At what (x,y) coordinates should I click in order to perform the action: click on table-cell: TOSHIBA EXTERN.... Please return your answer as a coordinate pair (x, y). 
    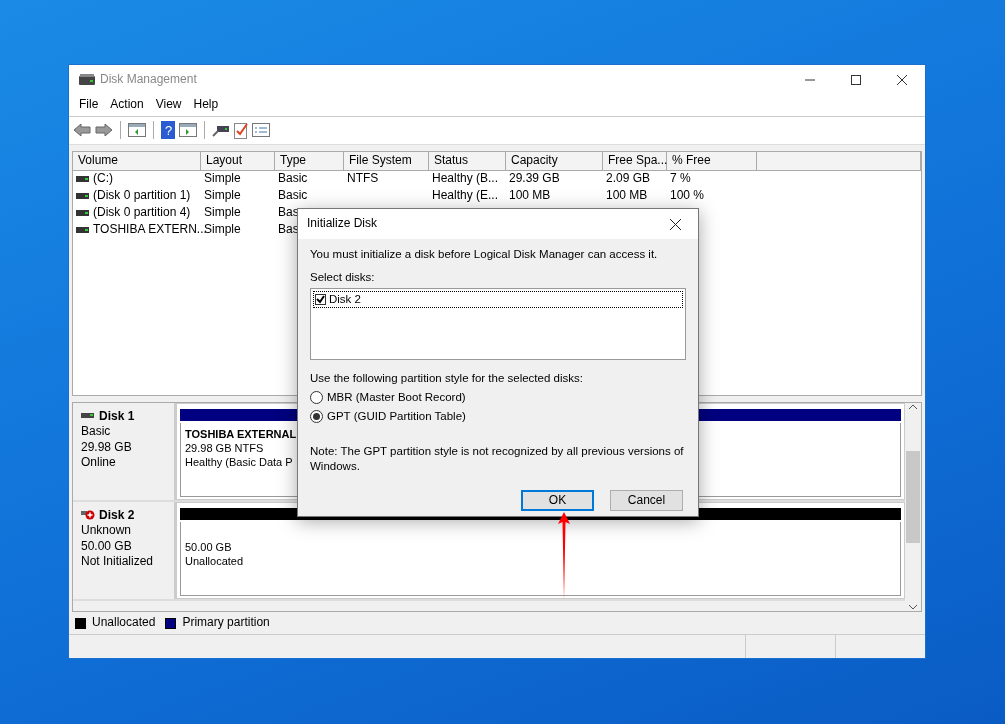
    Looking at the image, I should click on (150, 230).